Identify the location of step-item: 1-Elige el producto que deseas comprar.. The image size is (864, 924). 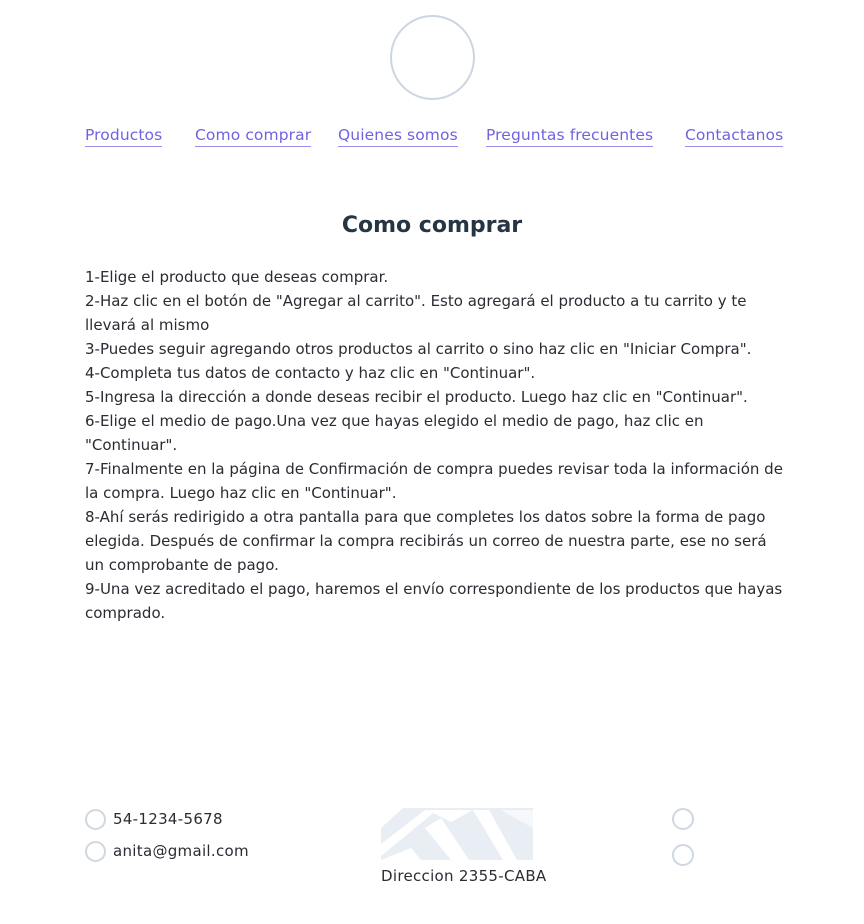
(237, 277).